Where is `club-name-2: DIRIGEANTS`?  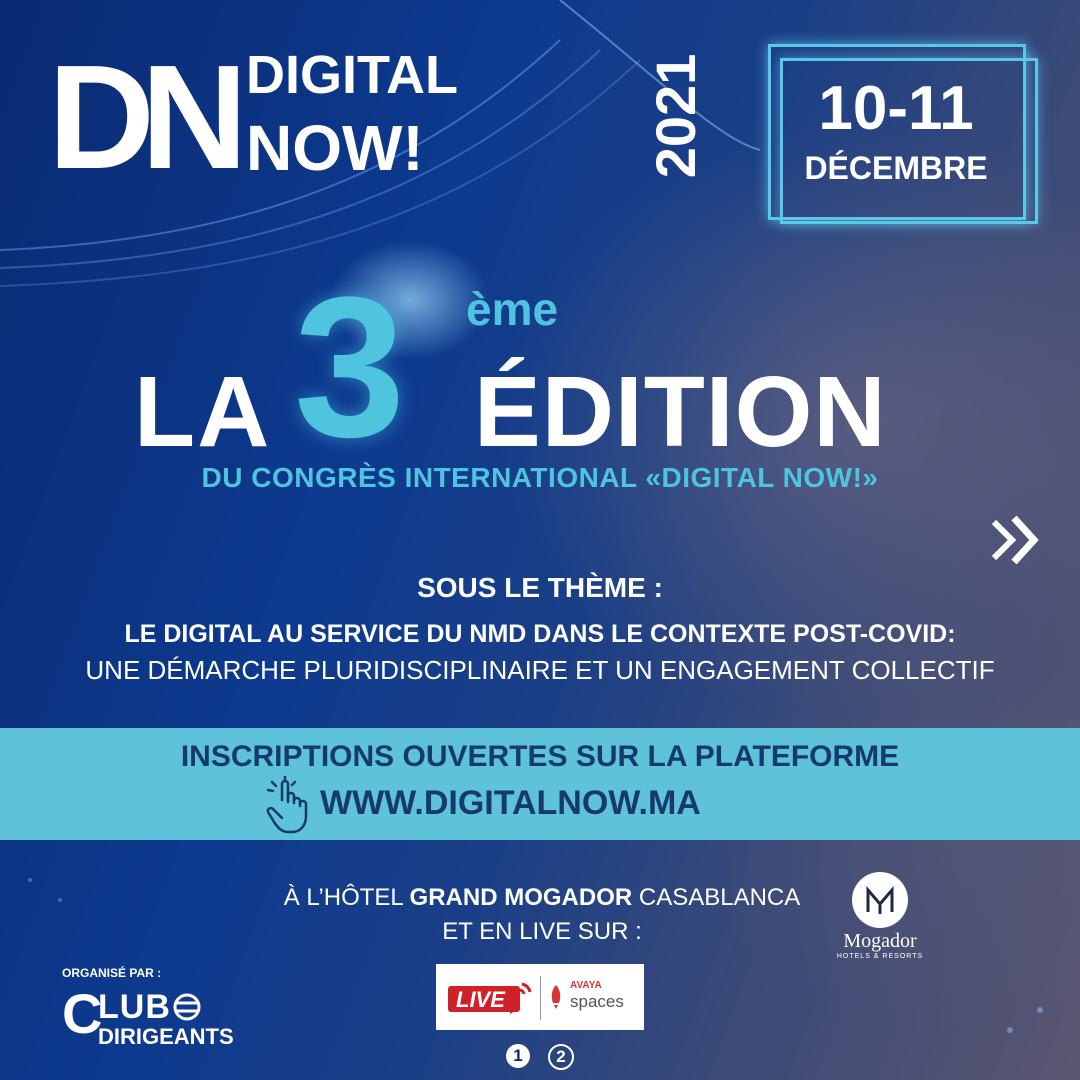
club-name-2: DIRIGEANTS is located at coordinates (166, 1036).